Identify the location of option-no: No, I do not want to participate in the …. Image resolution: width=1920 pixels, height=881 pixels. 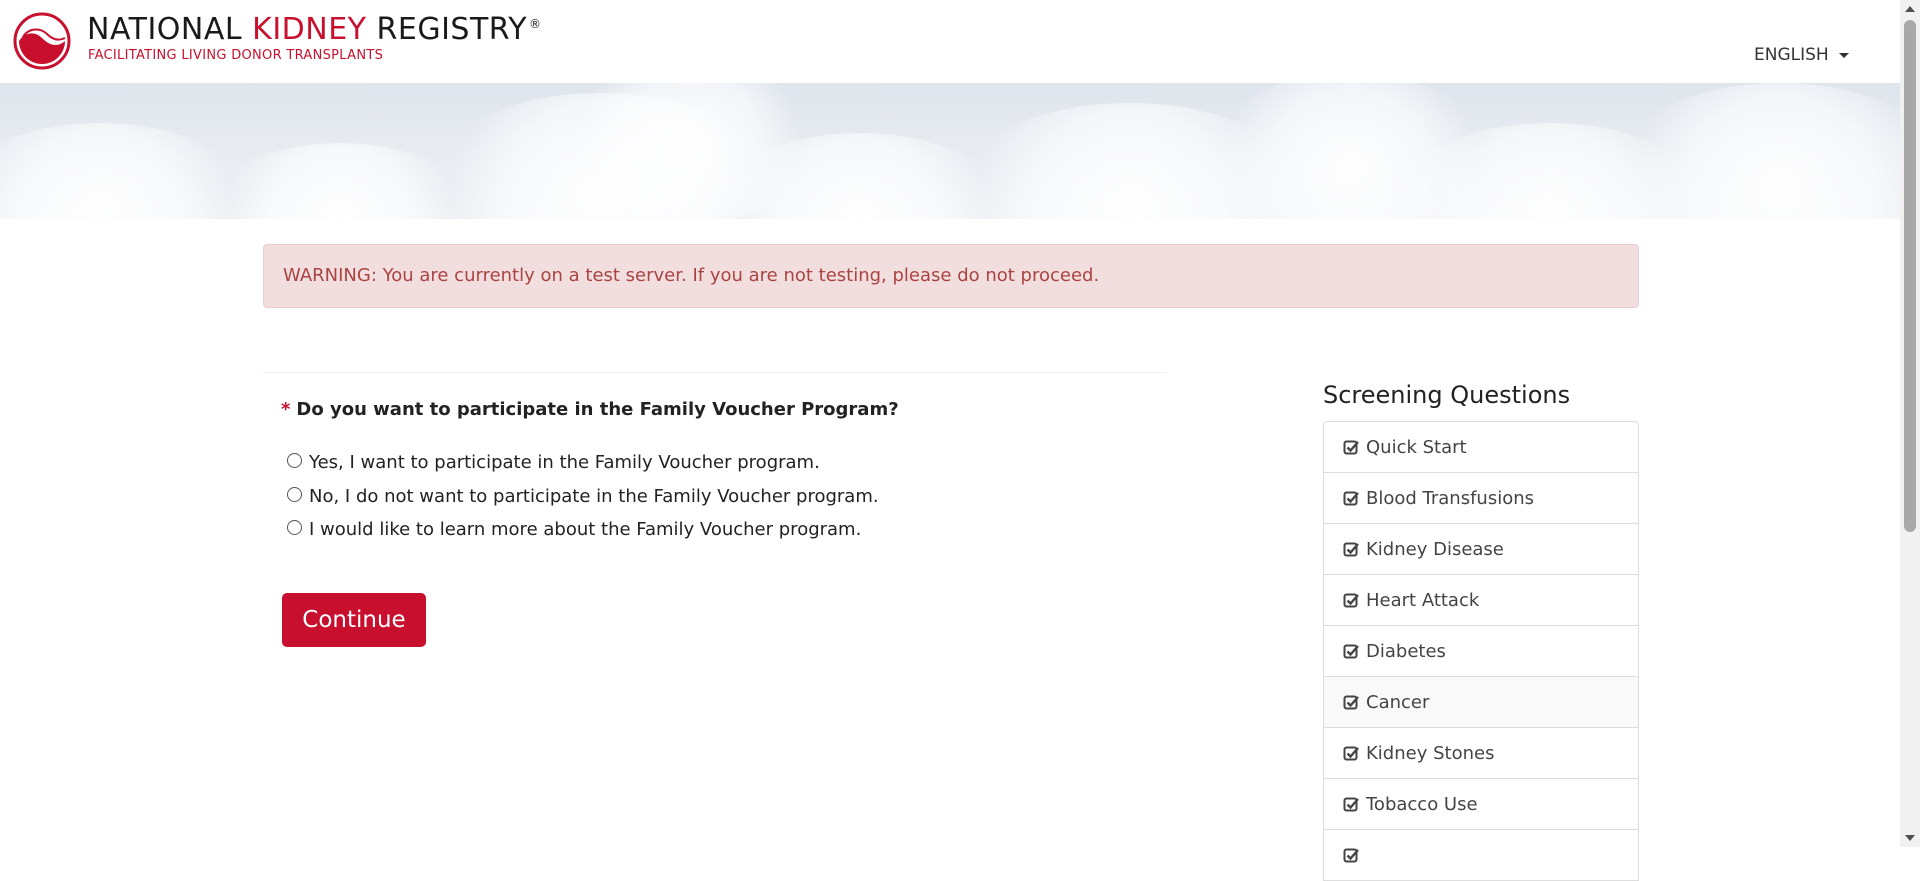
(583, 496).